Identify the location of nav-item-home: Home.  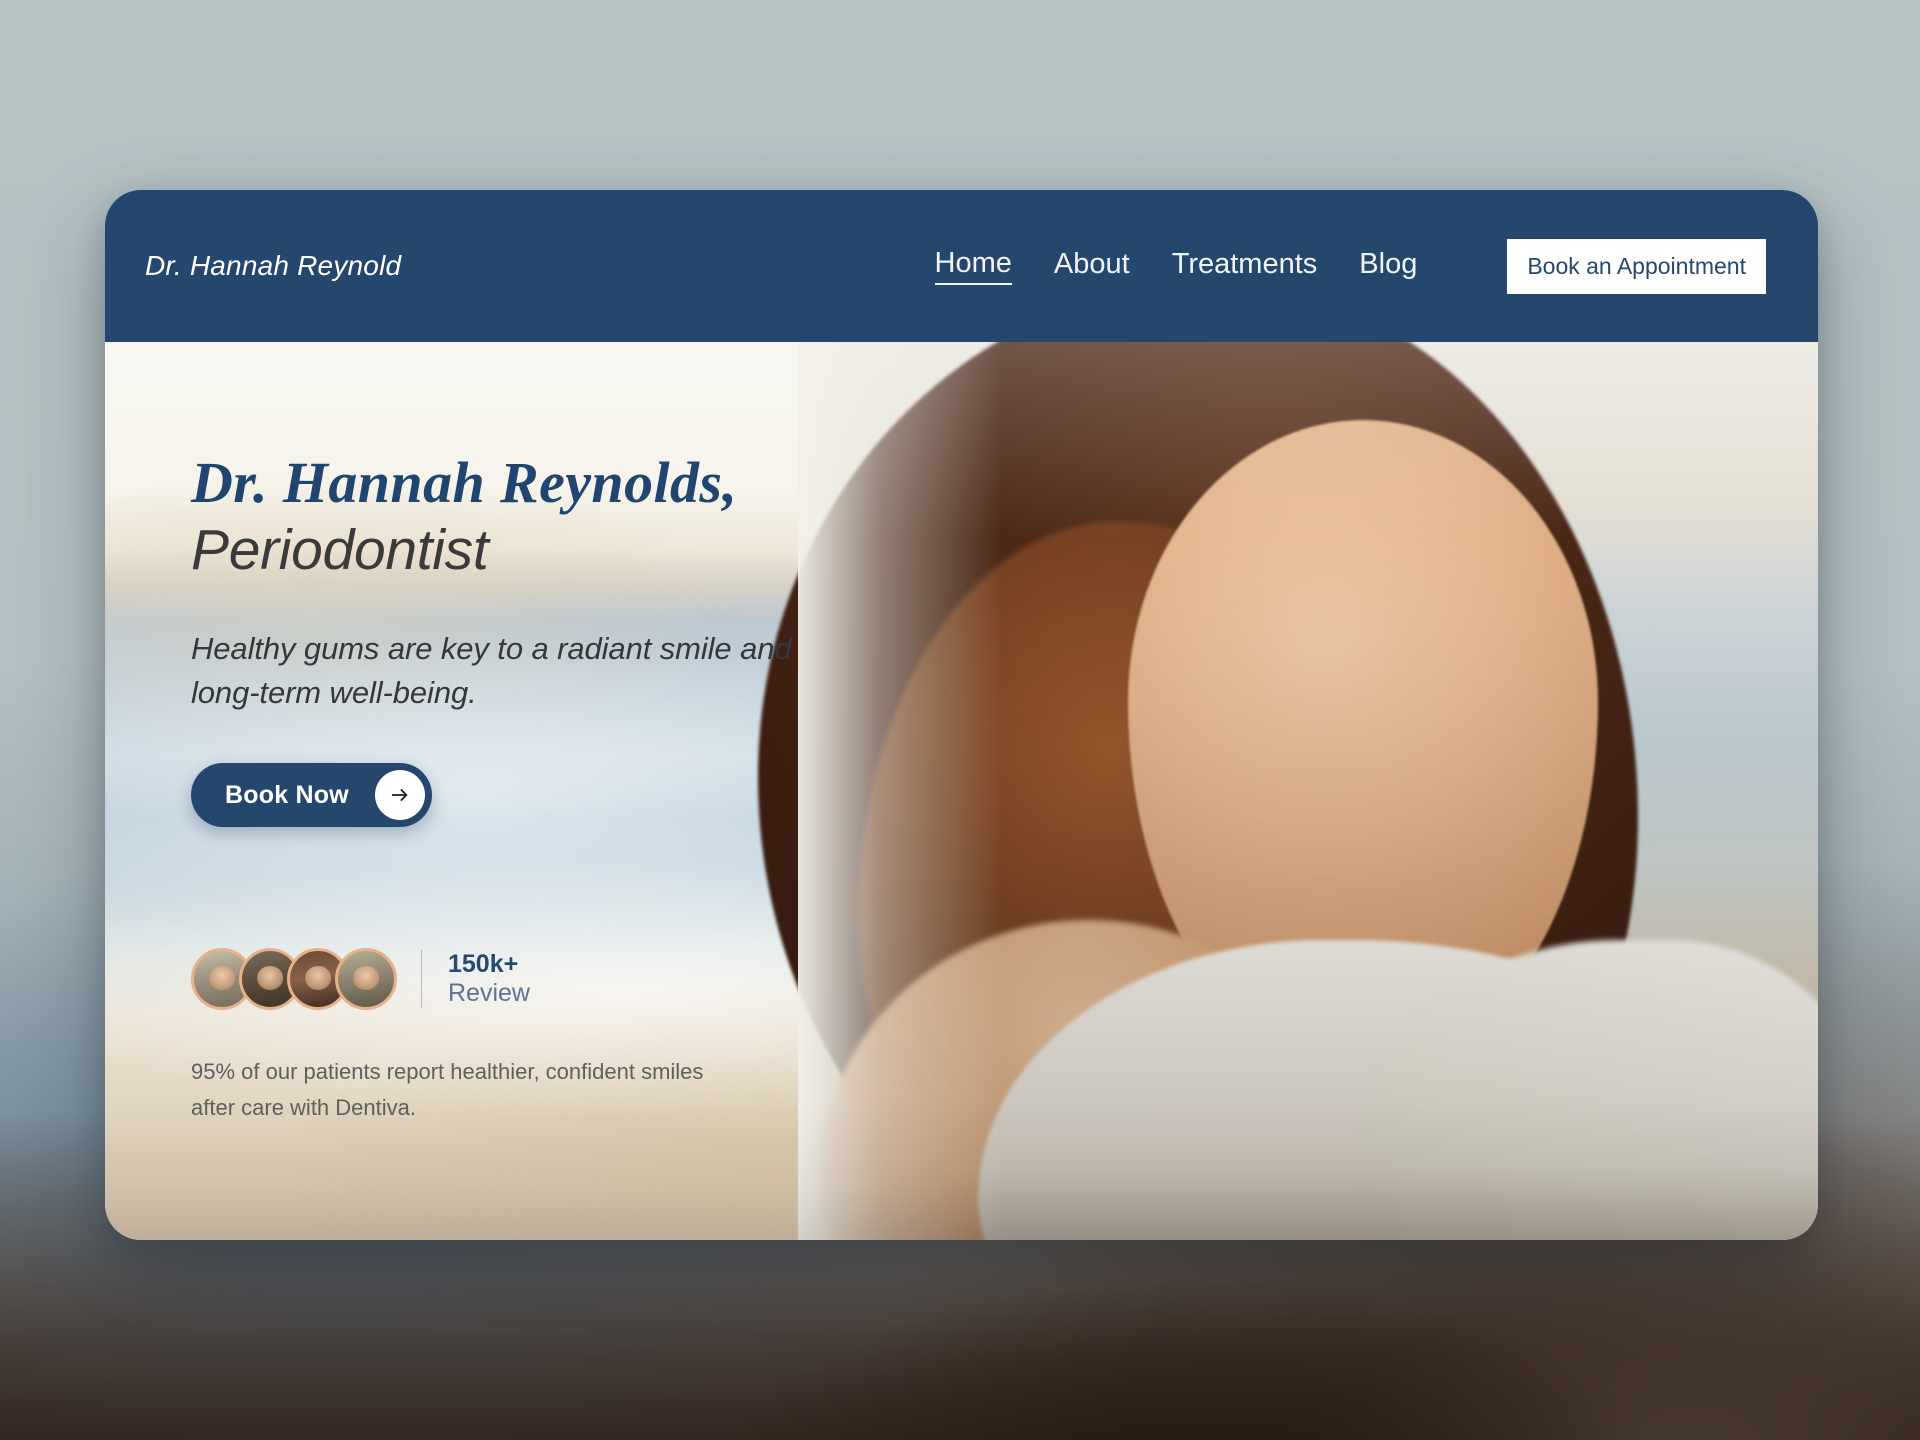
(973, 266).